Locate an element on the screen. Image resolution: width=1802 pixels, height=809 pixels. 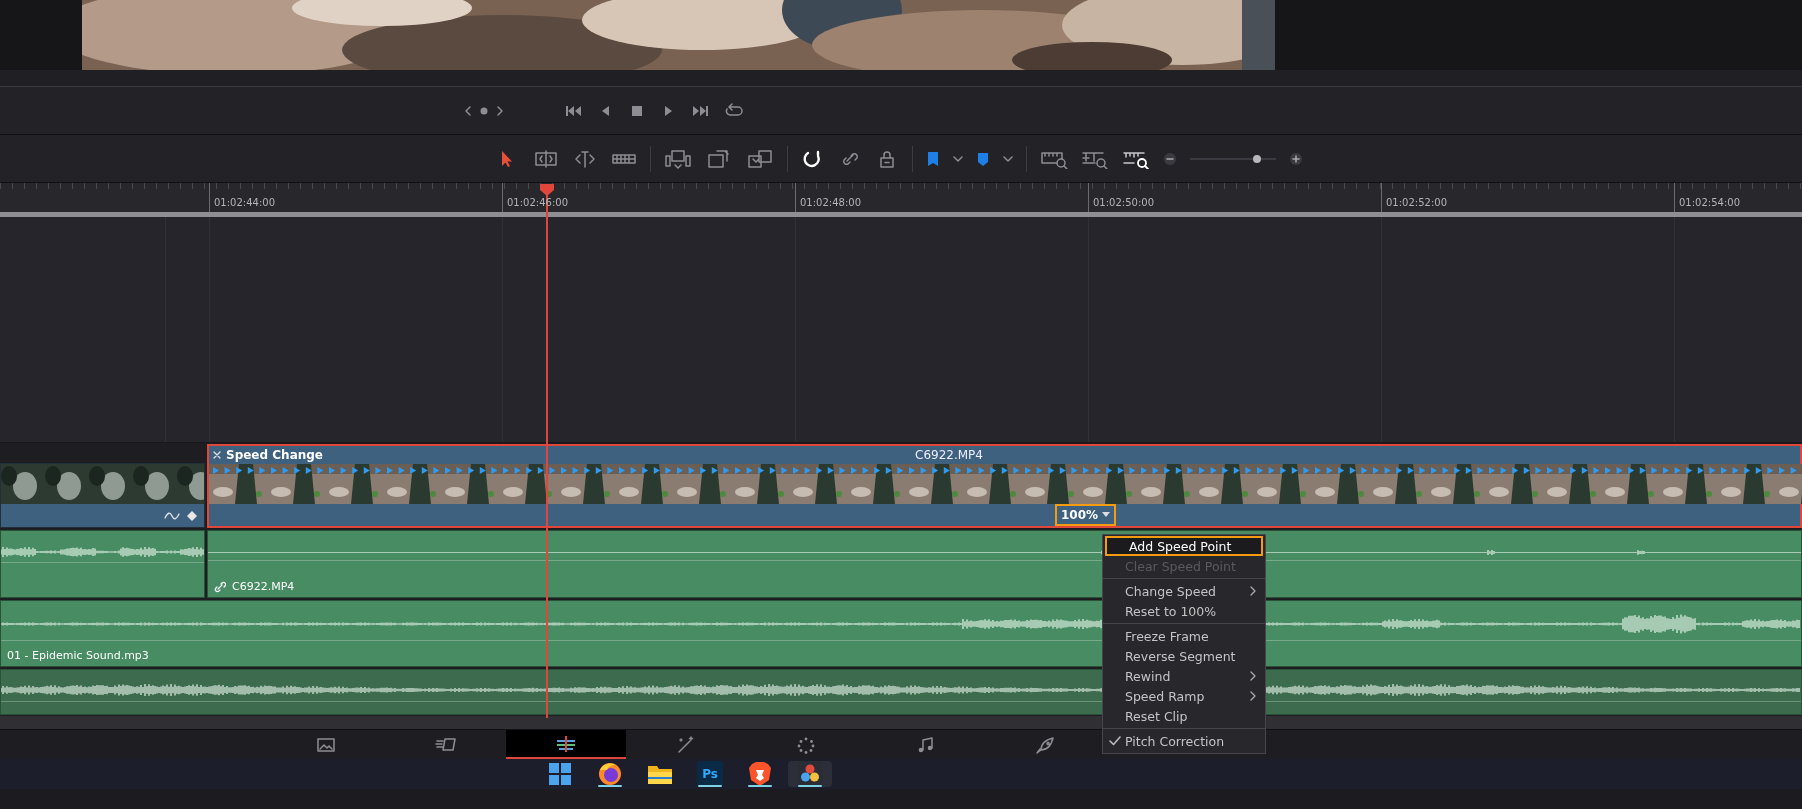
loop-icon is located at coordinates (734, 110).